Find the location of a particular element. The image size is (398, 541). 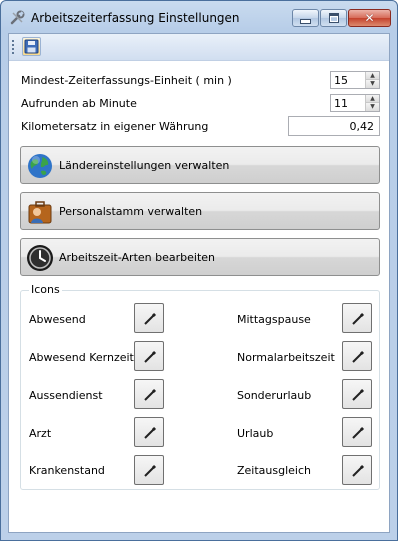

icon-picker-urlaub is located at coordinates (357, 432).